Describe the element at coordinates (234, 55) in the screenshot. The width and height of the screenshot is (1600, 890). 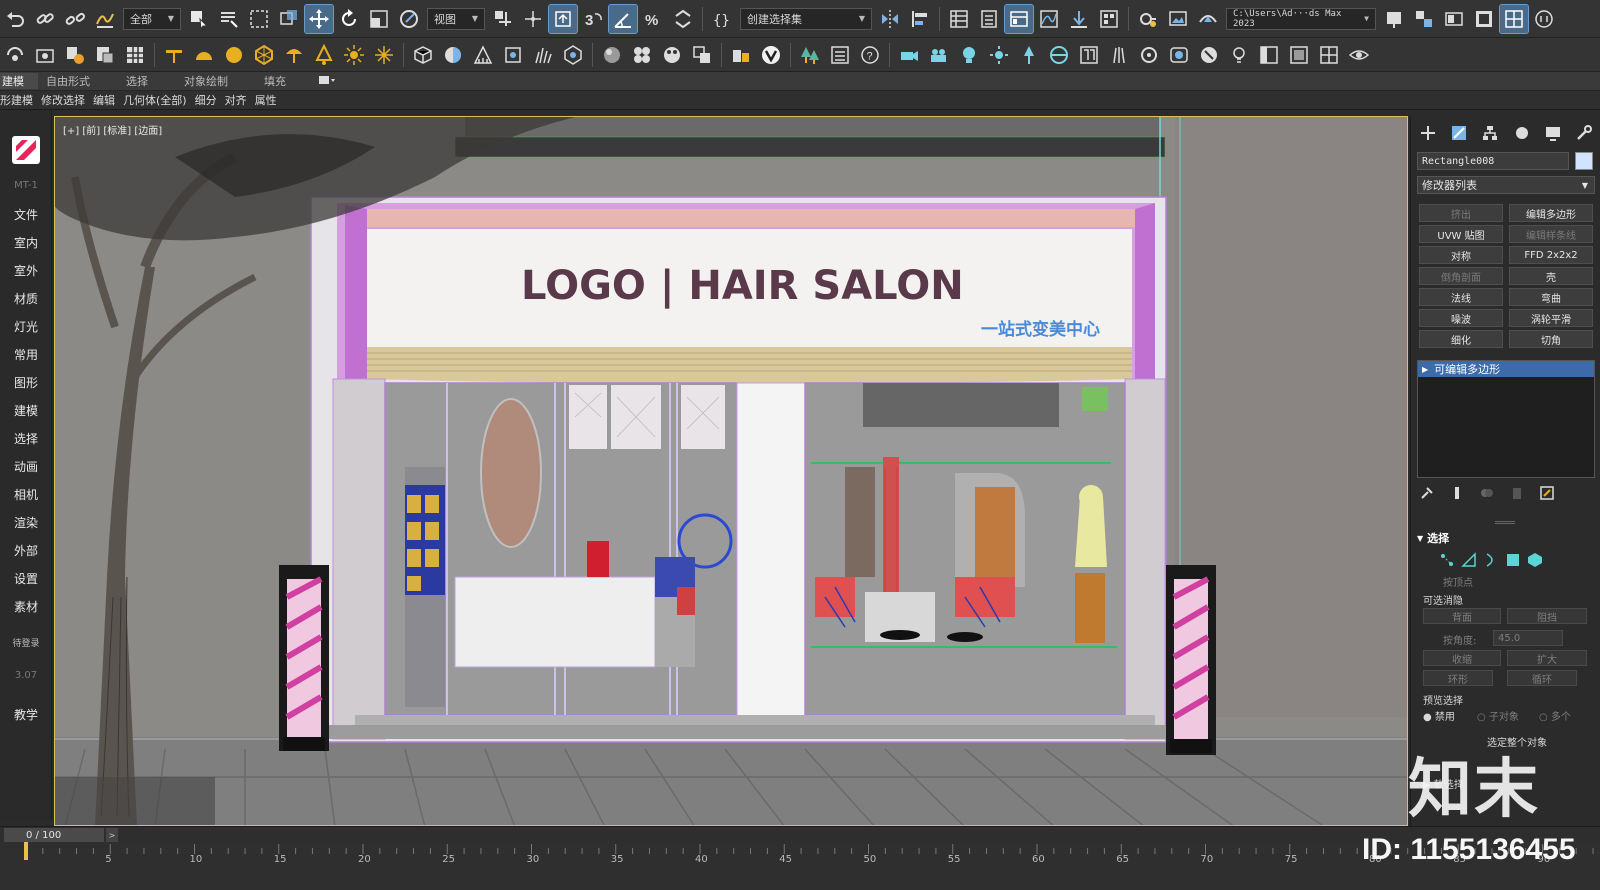
I see `sphere-icon` at that location.